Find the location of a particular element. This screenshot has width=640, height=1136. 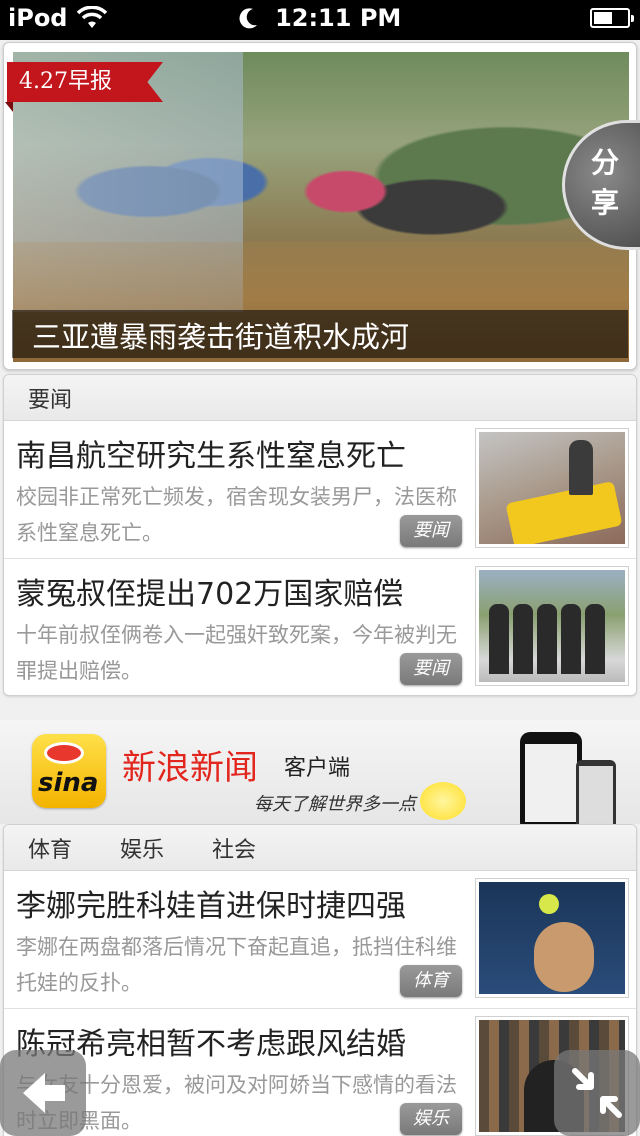

news-summary: 校园非正常死亡频发，宿舍现女装男尸，法医称系性窒息死亡。 is located at coordinates (236, 515).